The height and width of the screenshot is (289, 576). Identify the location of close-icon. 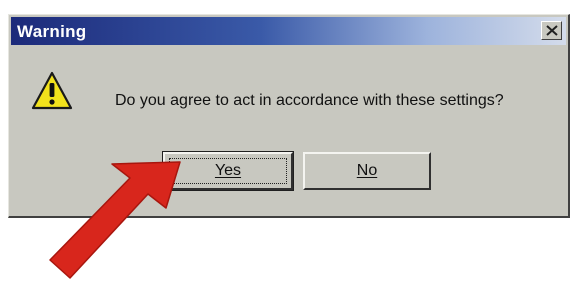
(552, 30).